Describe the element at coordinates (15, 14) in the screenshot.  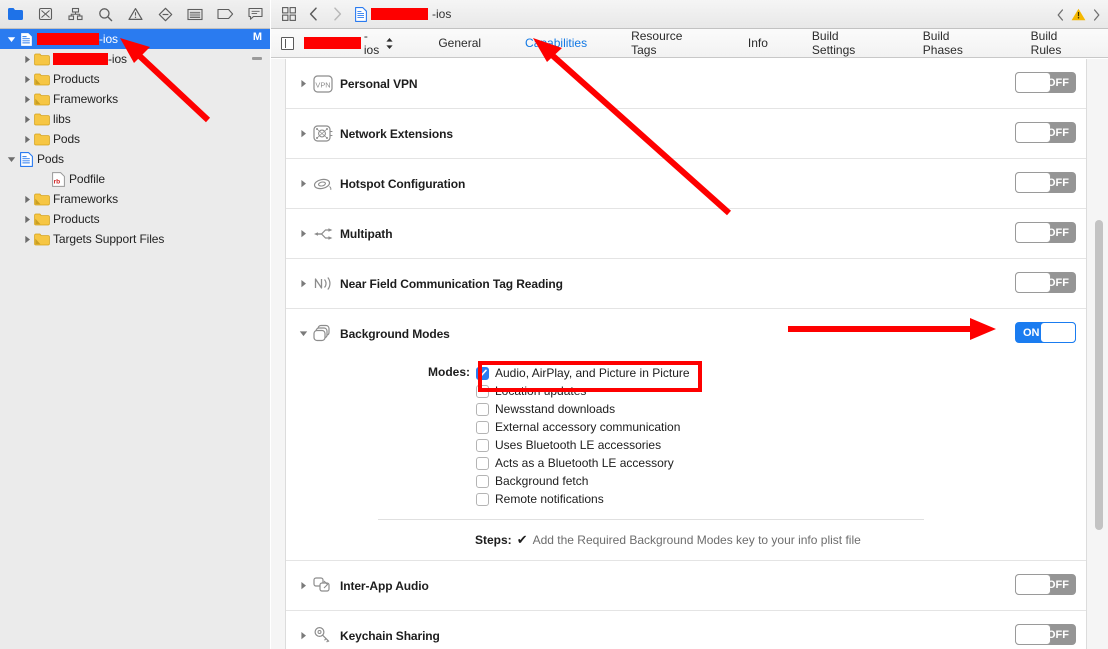
I see `folder-icon` at that location.